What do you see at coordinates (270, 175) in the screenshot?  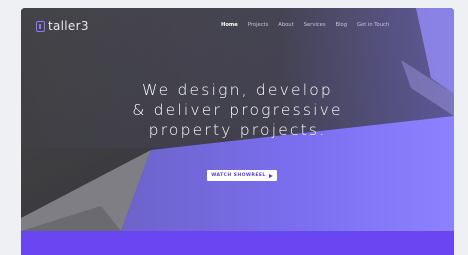 I see `play-icon` at bounding box center [270, 175].